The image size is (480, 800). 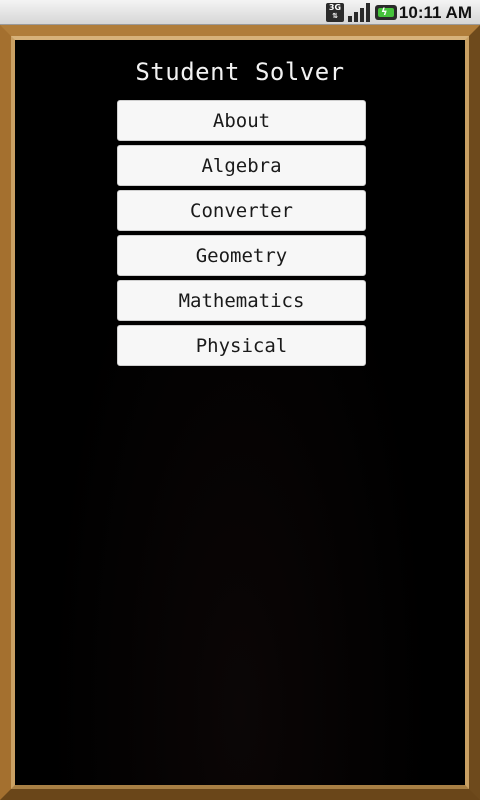 What do you see at coordinates (241, 345) in the screenshot?
I see `physical-button: Physical` at bounding box center [241, 345].